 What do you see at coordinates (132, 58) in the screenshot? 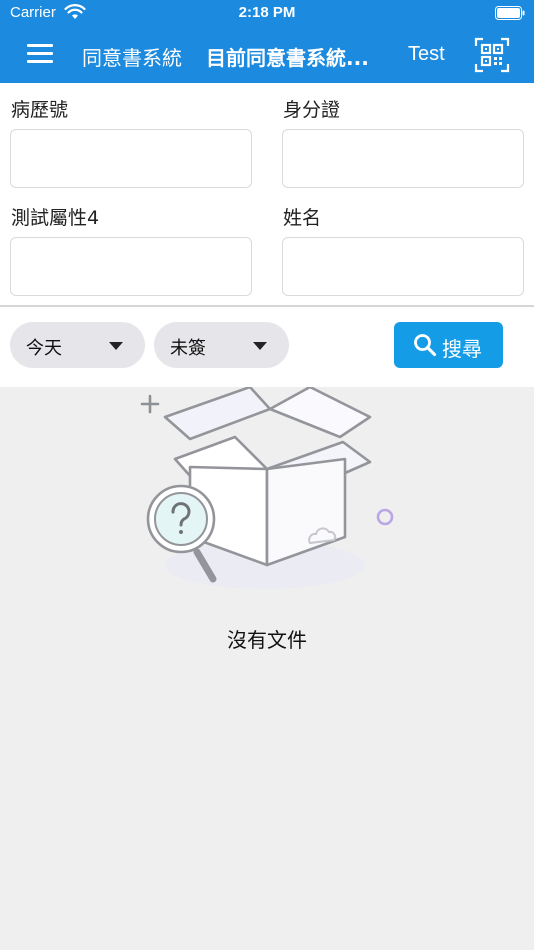
I see `system-title: 同意書系統` at bounding box center [132, 58].